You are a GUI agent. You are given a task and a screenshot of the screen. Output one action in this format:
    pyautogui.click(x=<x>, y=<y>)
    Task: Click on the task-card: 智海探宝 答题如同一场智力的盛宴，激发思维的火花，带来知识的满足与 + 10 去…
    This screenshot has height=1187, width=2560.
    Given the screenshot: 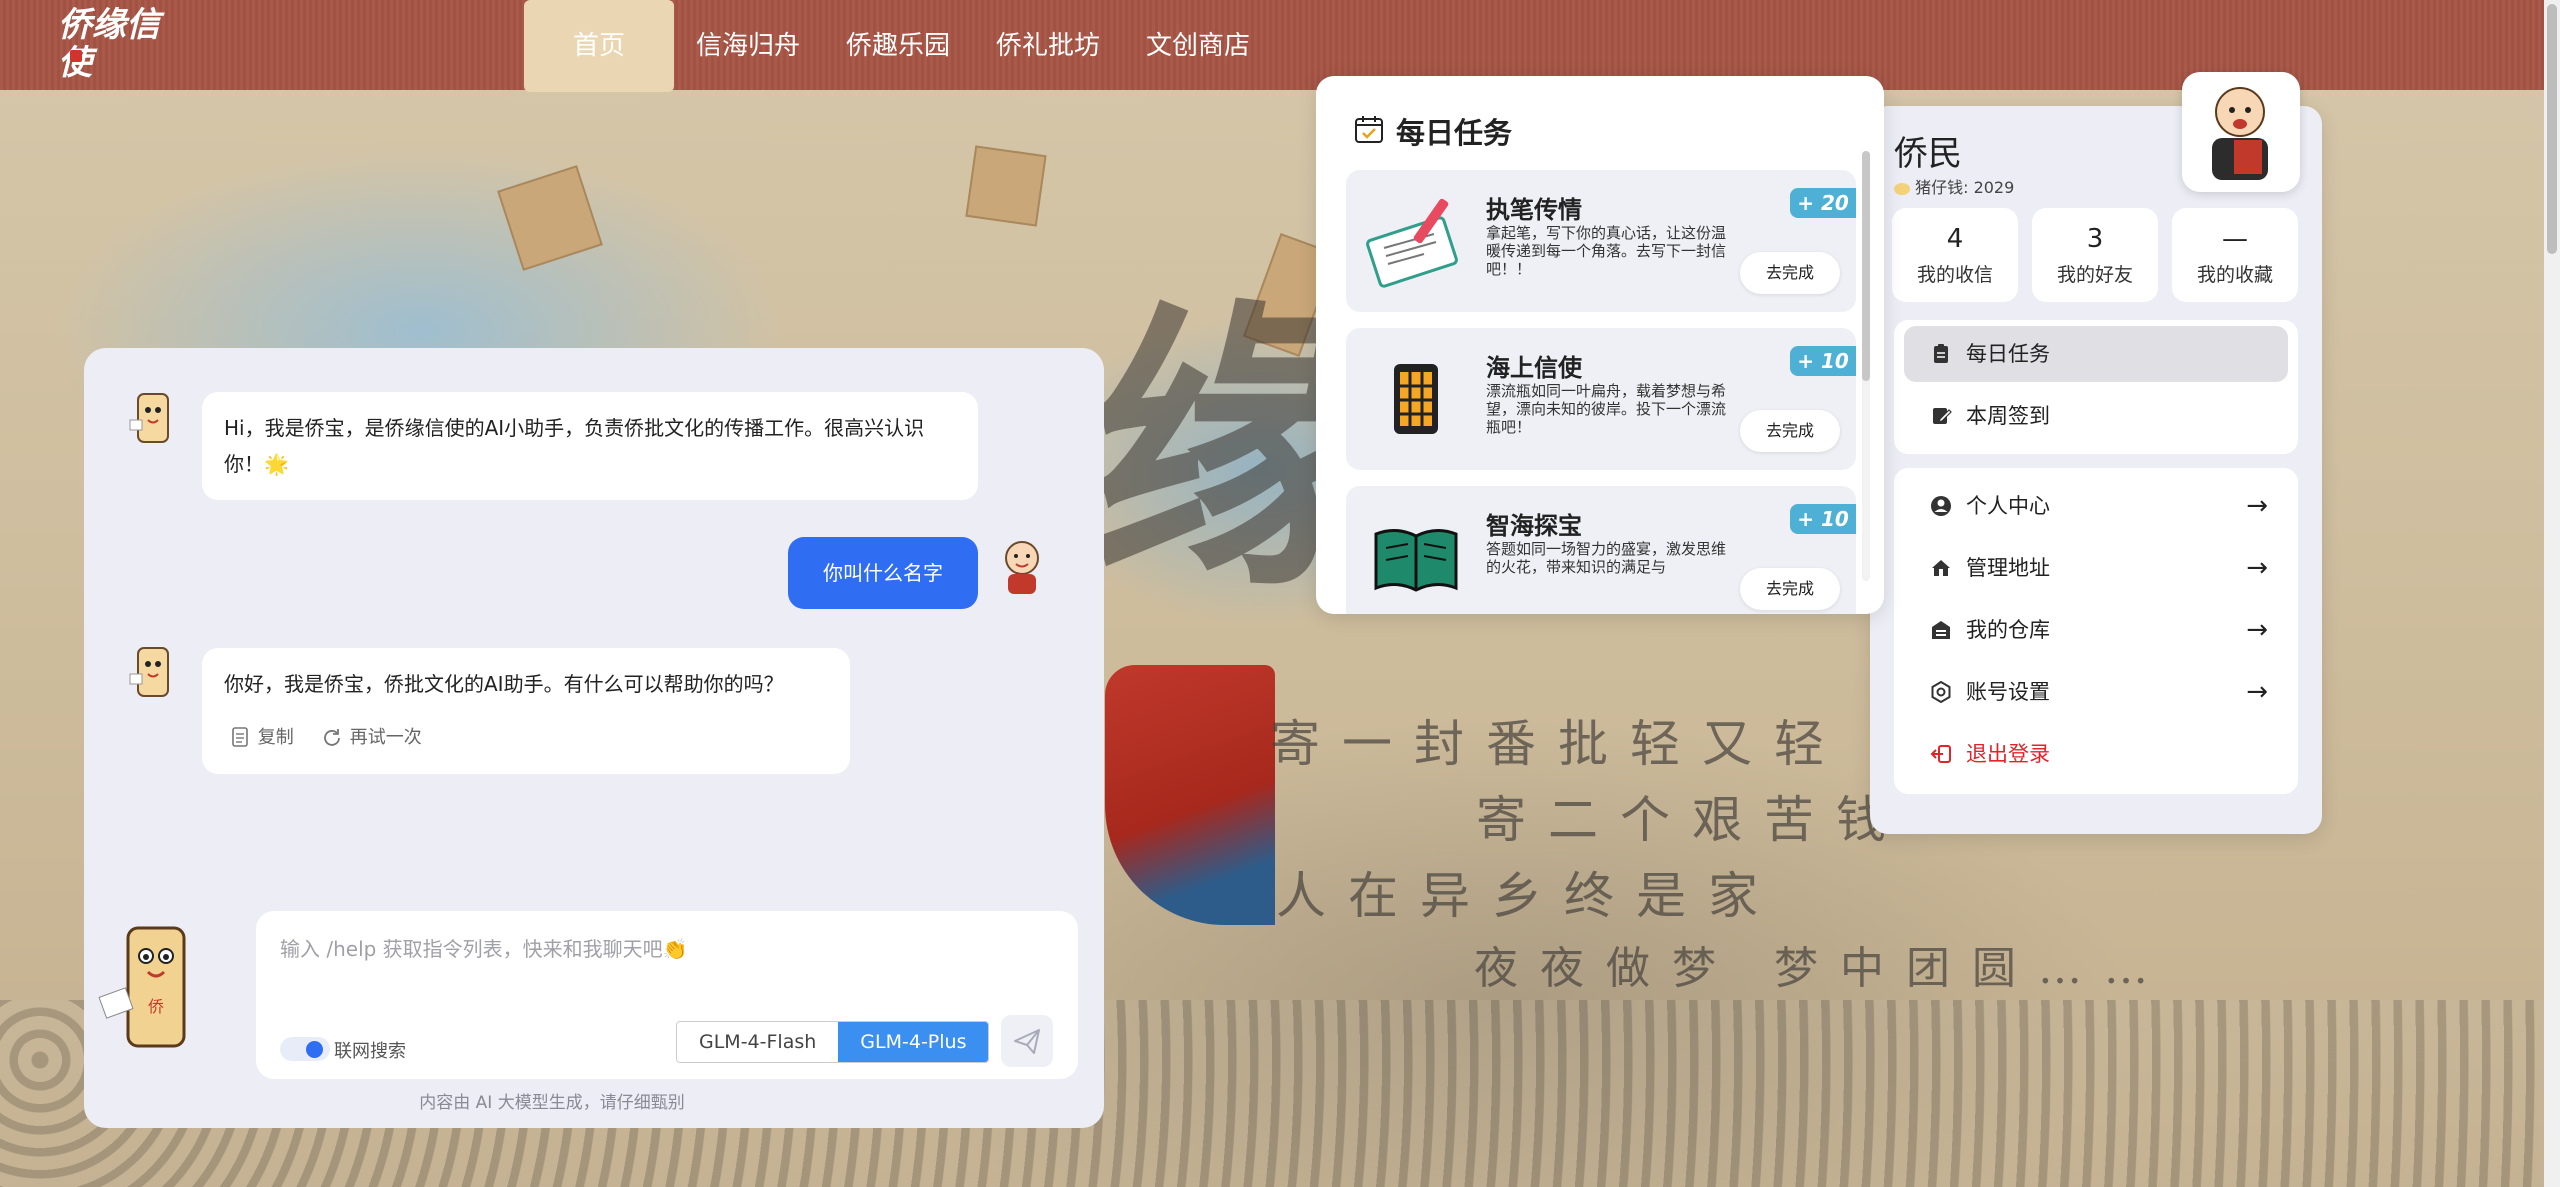 What is the action you would take?
    pyautogui.click(x=1601, y=550)
    